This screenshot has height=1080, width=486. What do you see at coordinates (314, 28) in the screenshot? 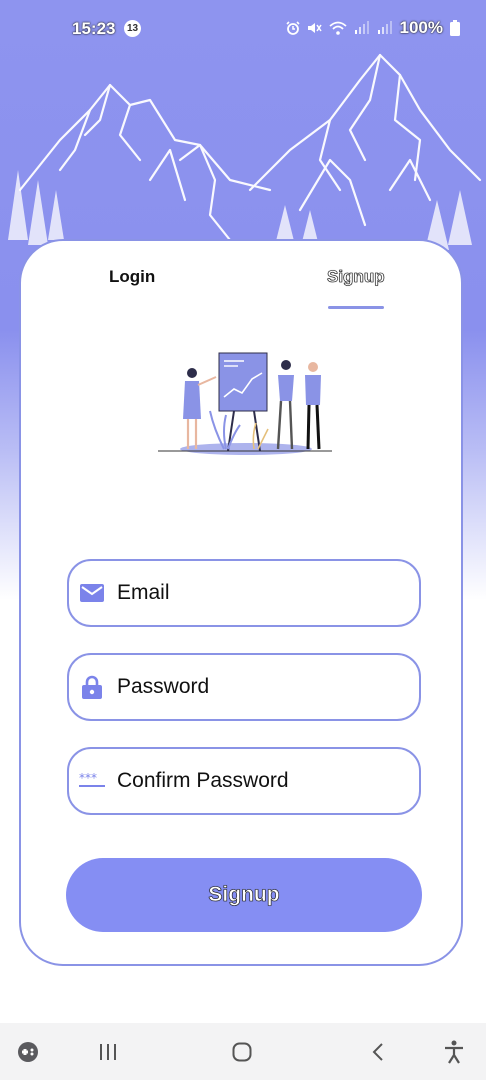
I see `mute-icon` at bounding box center [314, 28].